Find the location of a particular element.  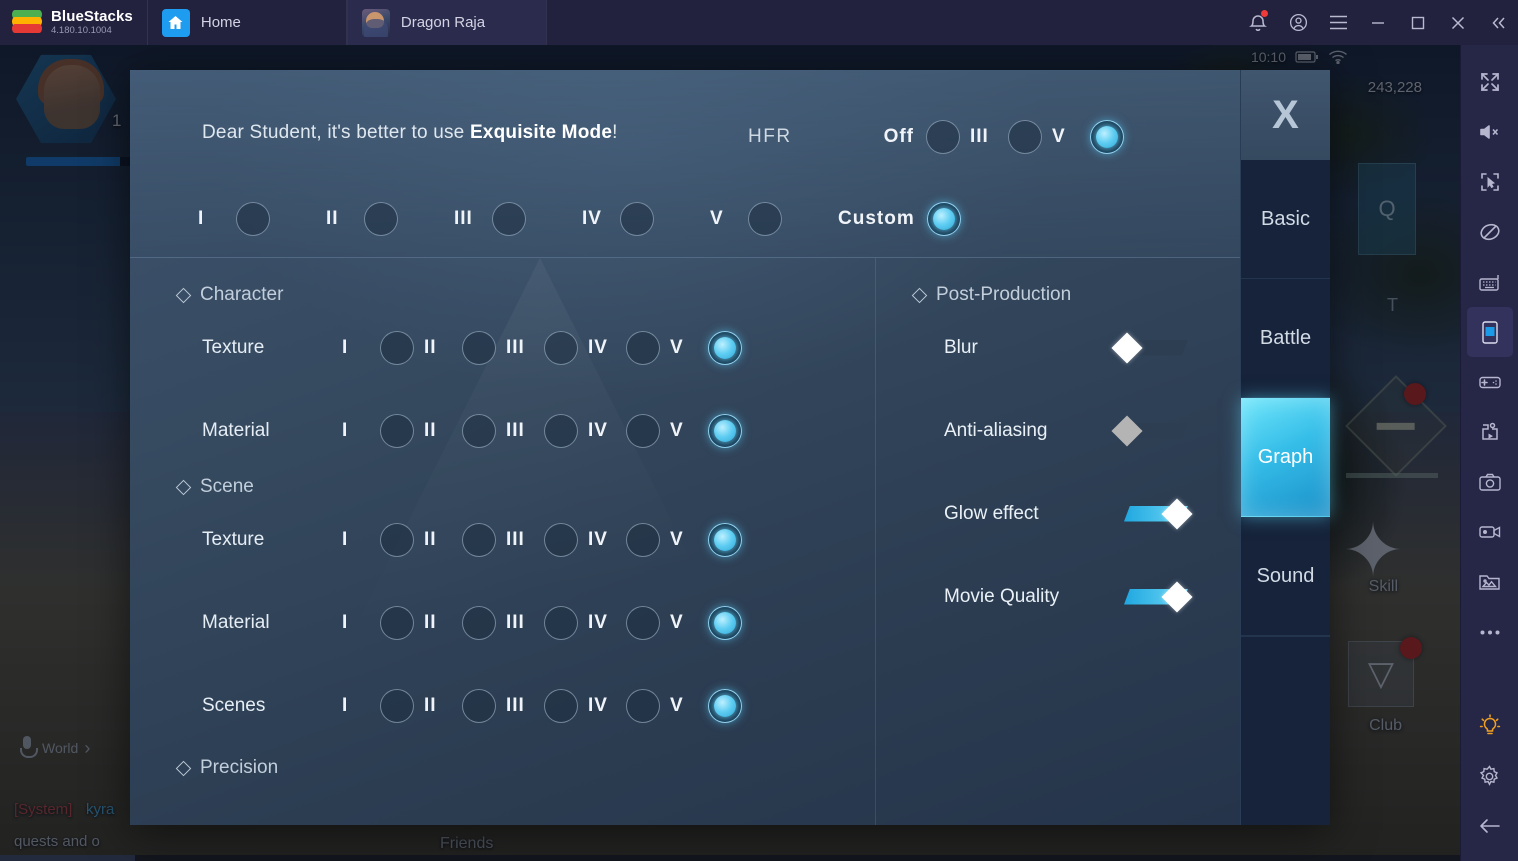

close-button is located at coordinates (1458, 22).